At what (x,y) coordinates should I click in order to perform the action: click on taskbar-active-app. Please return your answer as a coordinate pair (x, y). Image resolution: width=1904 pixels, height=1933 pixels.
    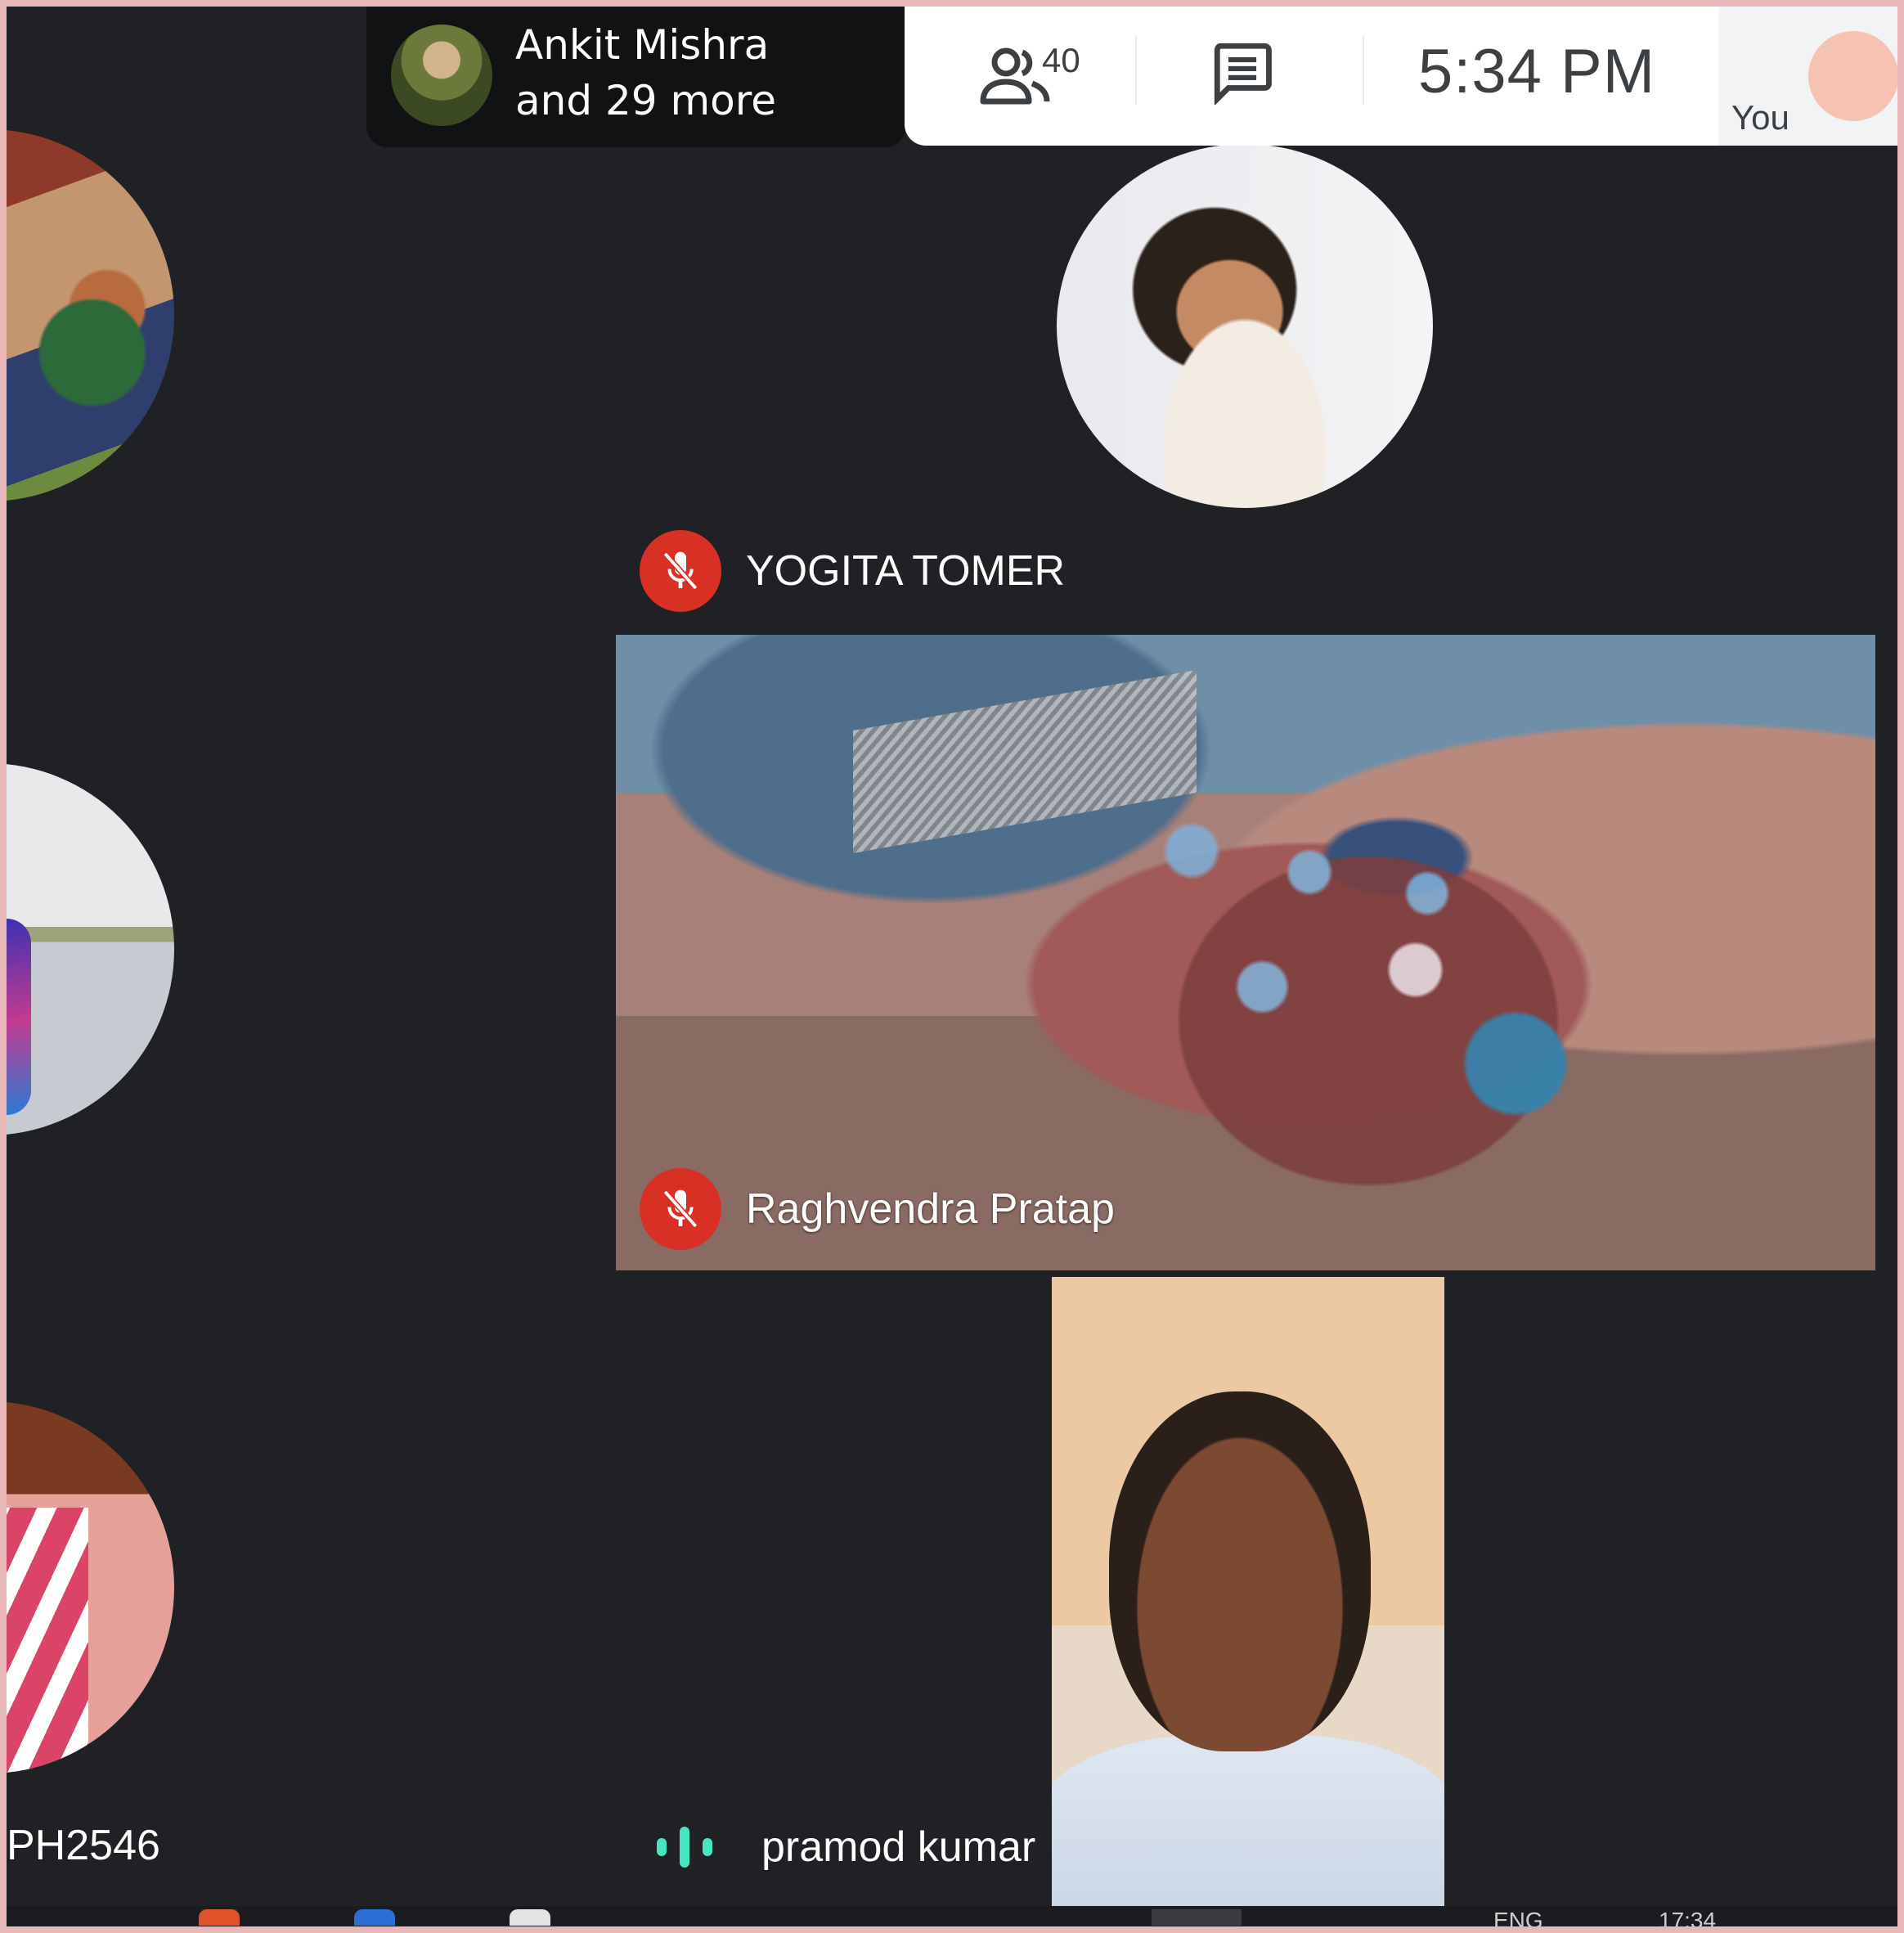
    Looking at the image, I should click on (1197, 1917).